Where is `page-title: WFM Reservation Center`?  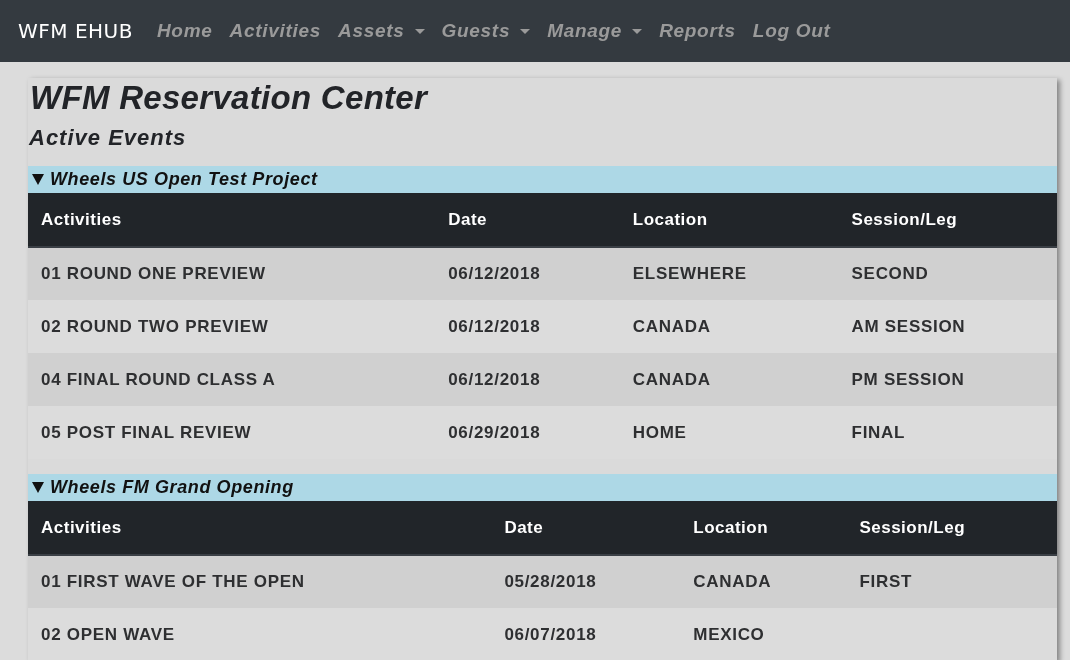 page-title: WFM Reservation Center is located at coordinates (228, 98).